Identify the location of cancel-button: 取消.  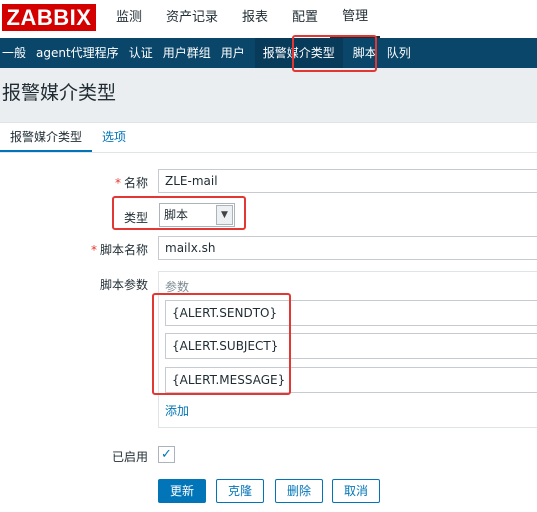
(356, 491).